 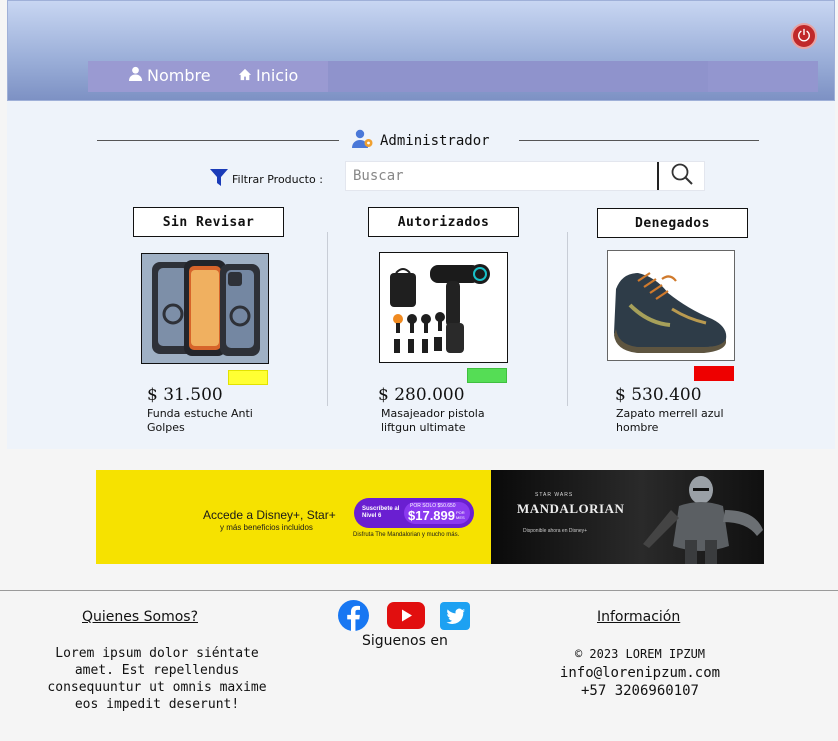 What do you see at coordinates (381, 512) in the screenshot?
I see `banner-promo-top: Suscríbete al Nivel 6` at bounding box center [381, 512].